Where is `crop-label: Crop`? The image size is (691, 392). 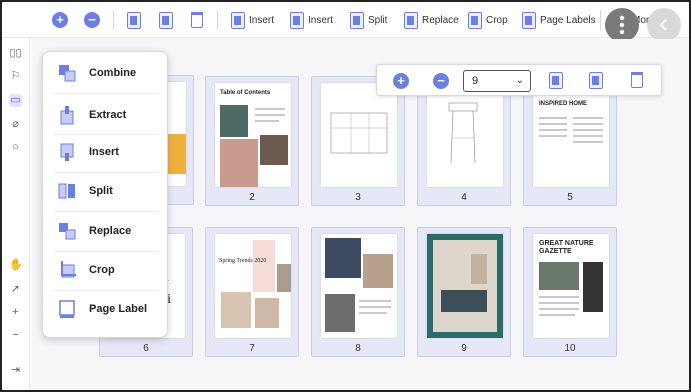
crop-label: Crop is located at coordinates (497, 20).